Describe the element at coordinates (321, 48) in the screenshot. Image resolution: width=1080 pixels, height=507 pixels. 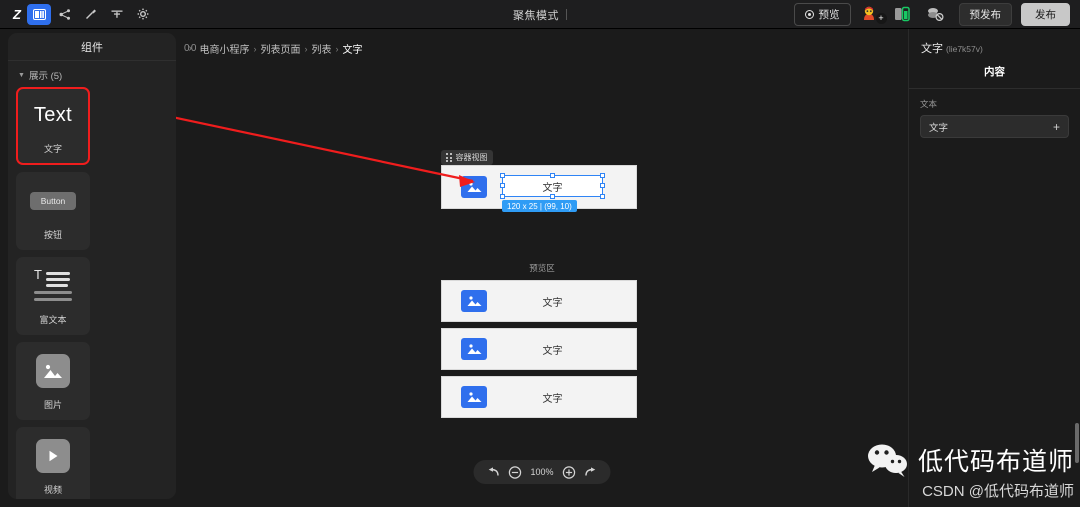
I see `breadcrumb-item-2: 列表` at that location.